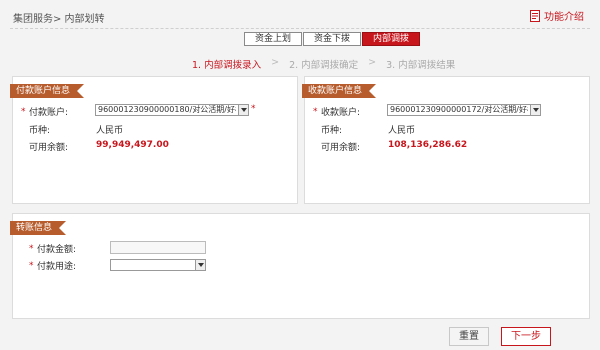 Image resolution: width=600 pixels, height=350 pixels. What do you see at coordinates (47, 91) in the screenshot?
I see `payer-panel-title: 付款账户信息` at bounding box center [47, 91].